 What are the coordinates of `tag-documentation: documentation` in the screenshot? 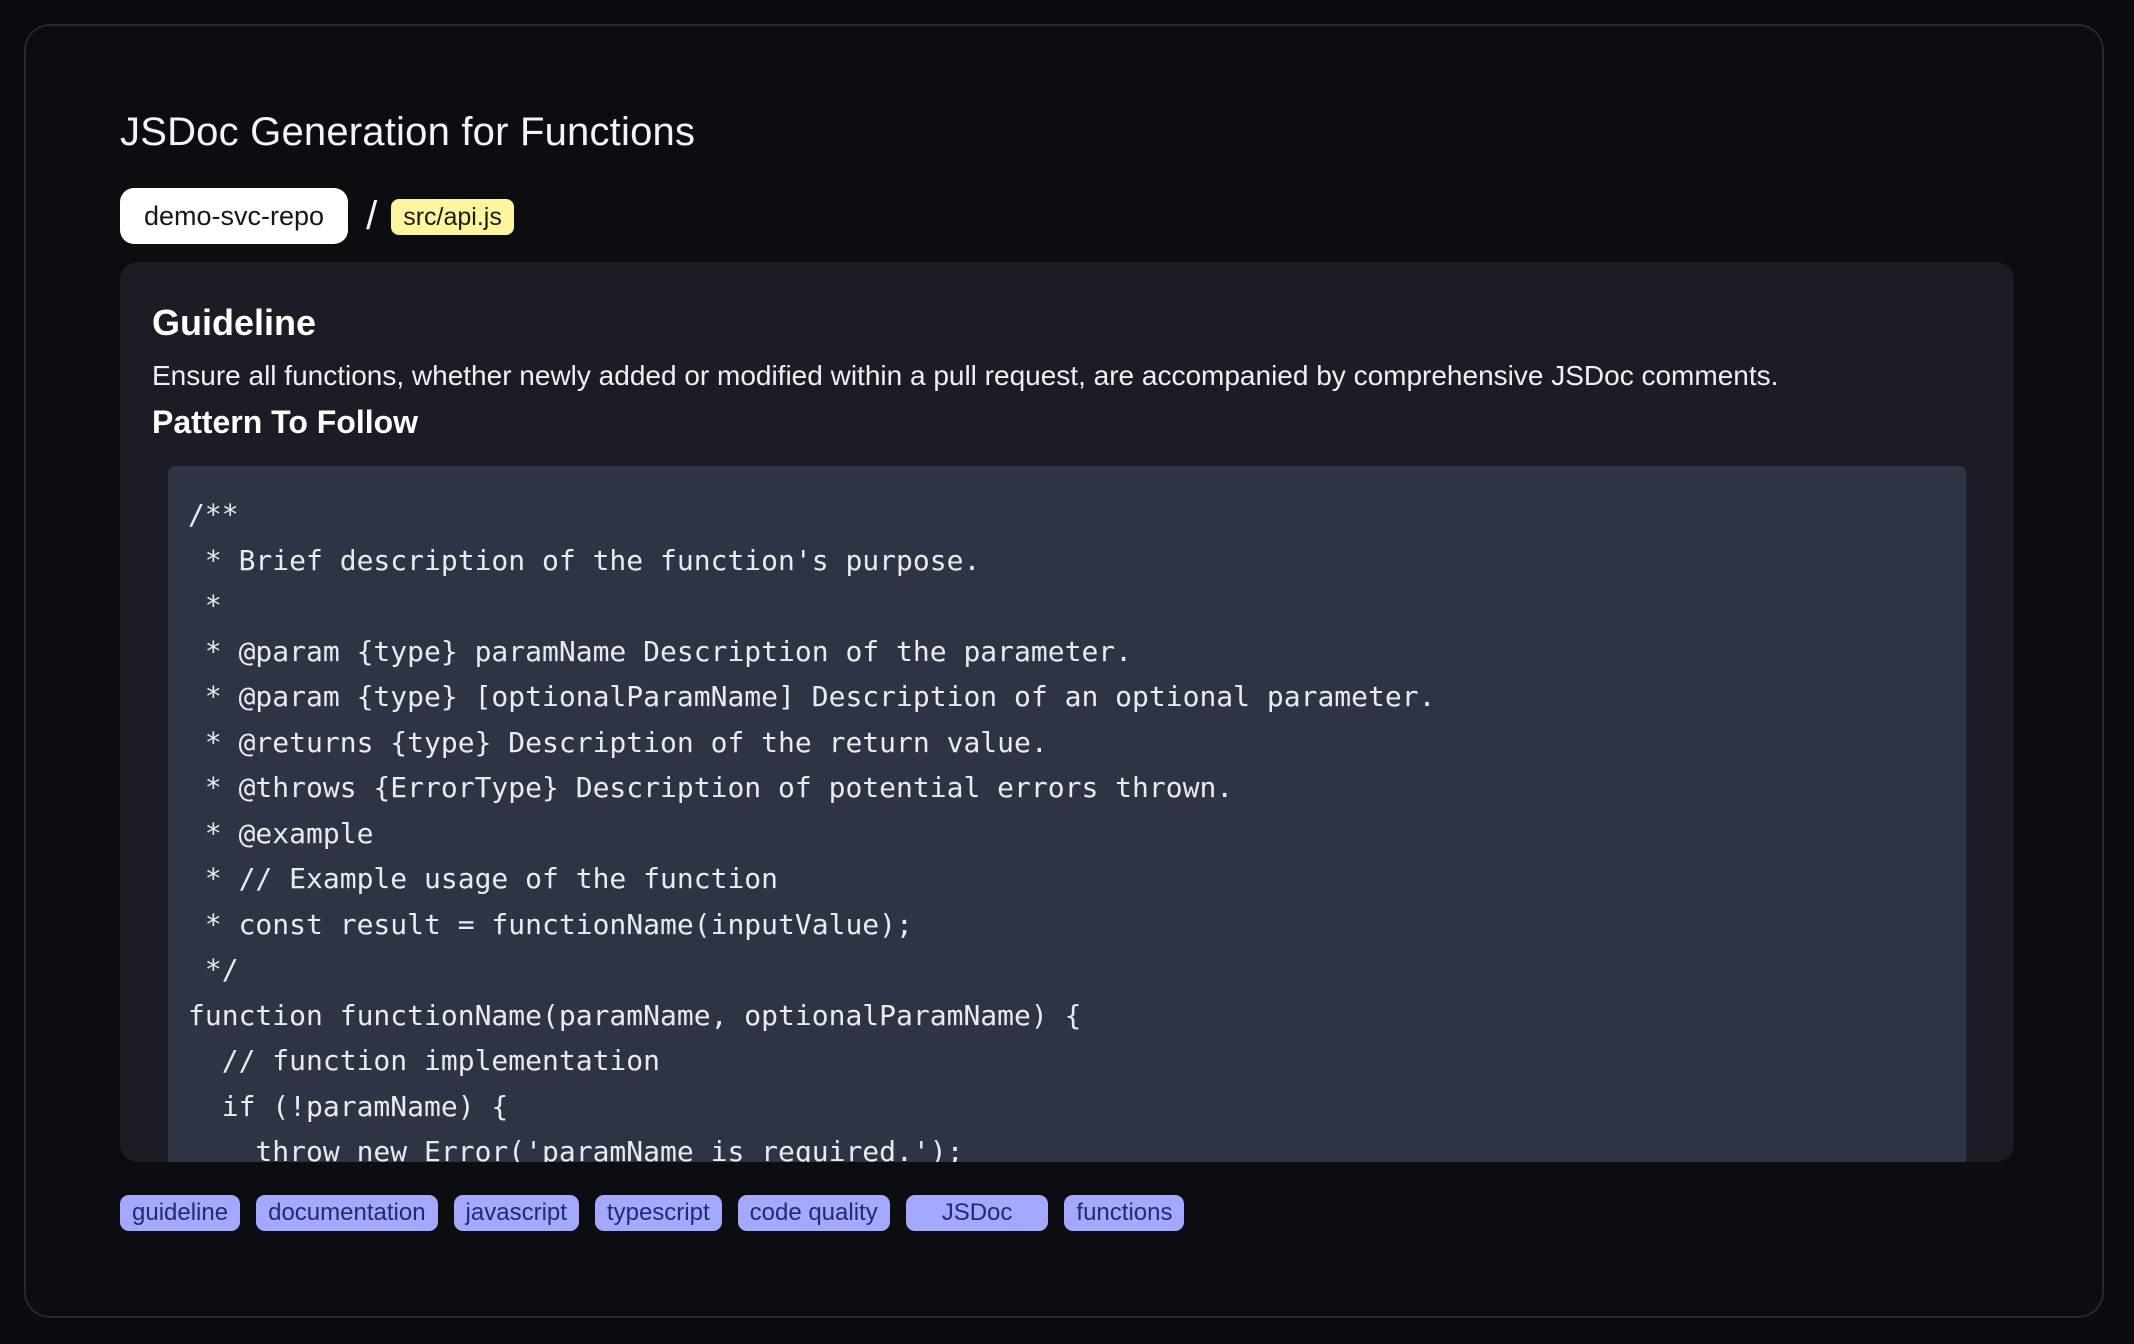 It's located at (347, 1213).